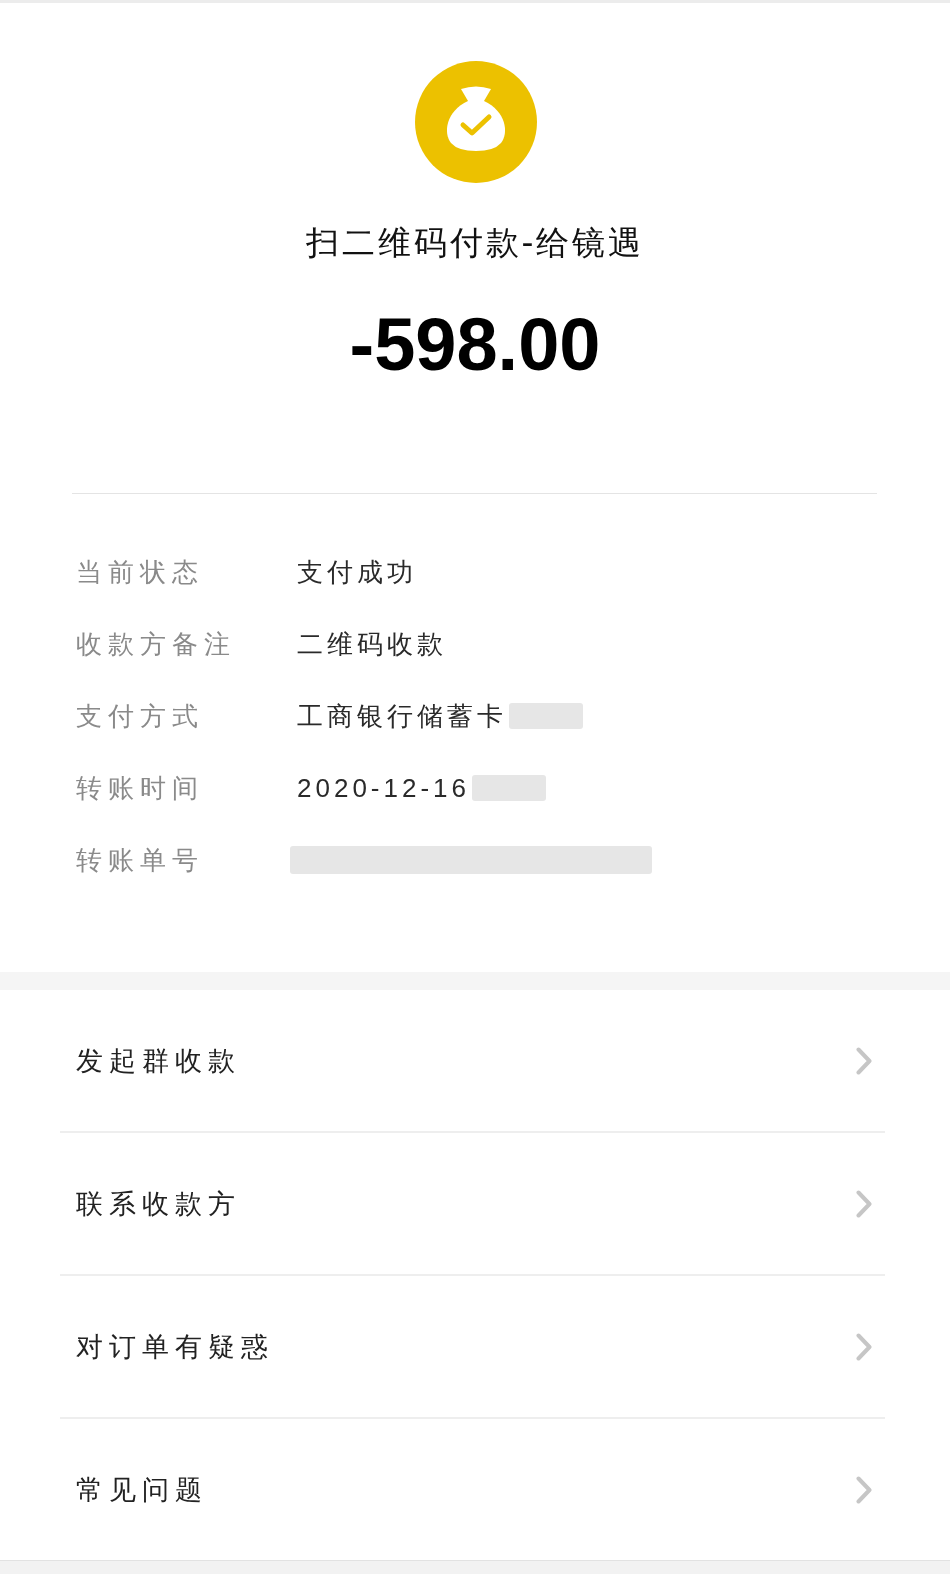 The image size is (950, 1574). What do you see at coordinates (472, 1203) in the screenshot?
I see `action-row: 联系收款方` at bounding box center [472, 1203].